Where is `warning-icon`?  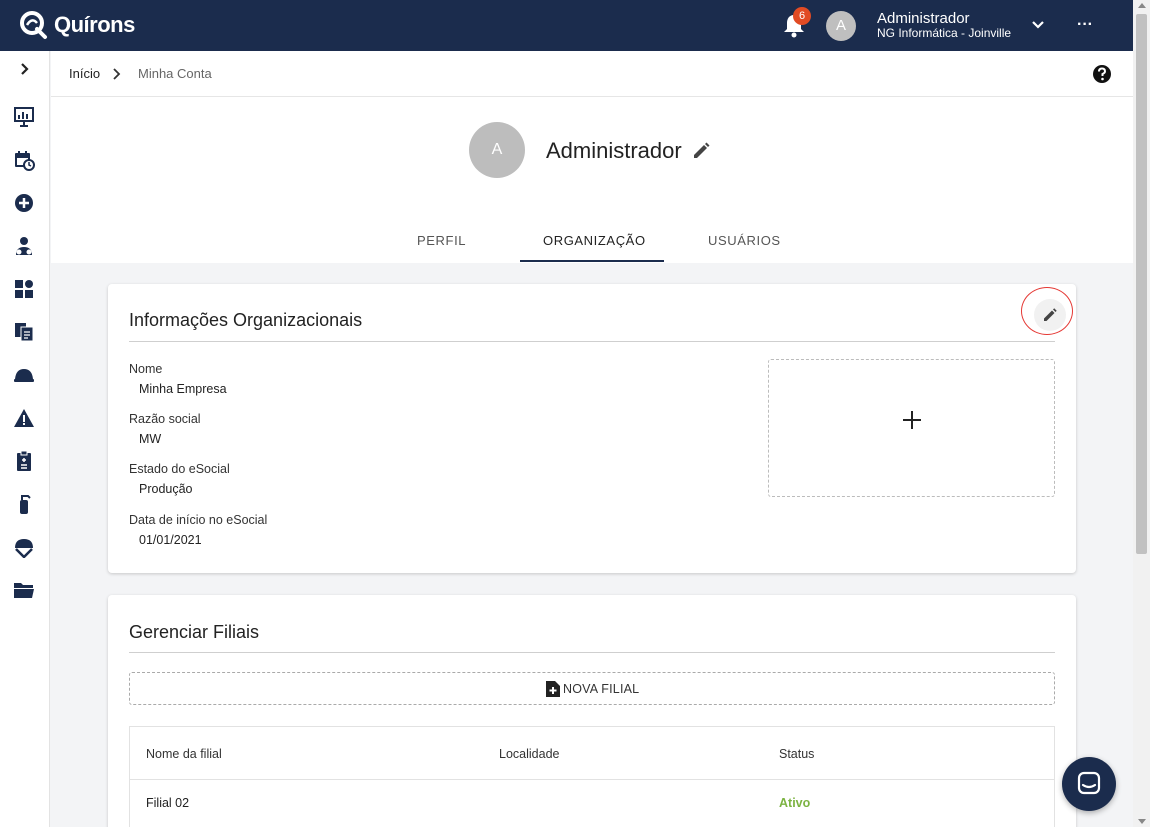
warning-icon is located at coordinates (24, 418).